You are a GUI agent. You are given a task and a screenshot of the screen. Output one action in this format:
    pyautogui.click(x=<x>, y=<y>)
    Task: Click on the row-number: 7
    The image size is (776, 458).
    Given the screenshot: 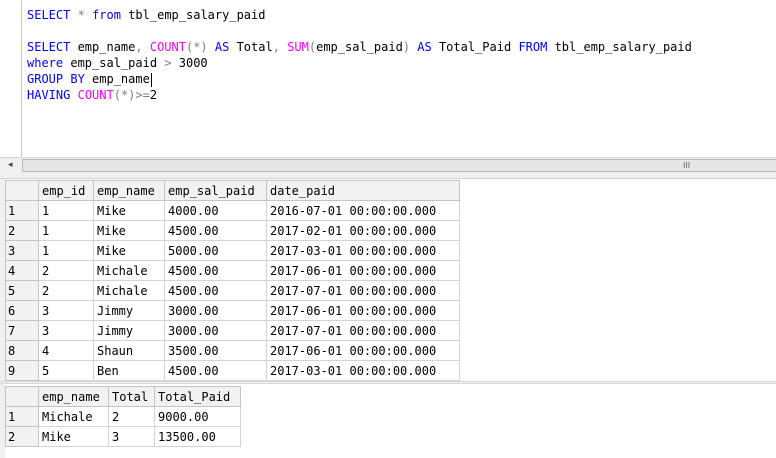 What is the action you would take?
    pyautogui.click(x=22, y=330)
    